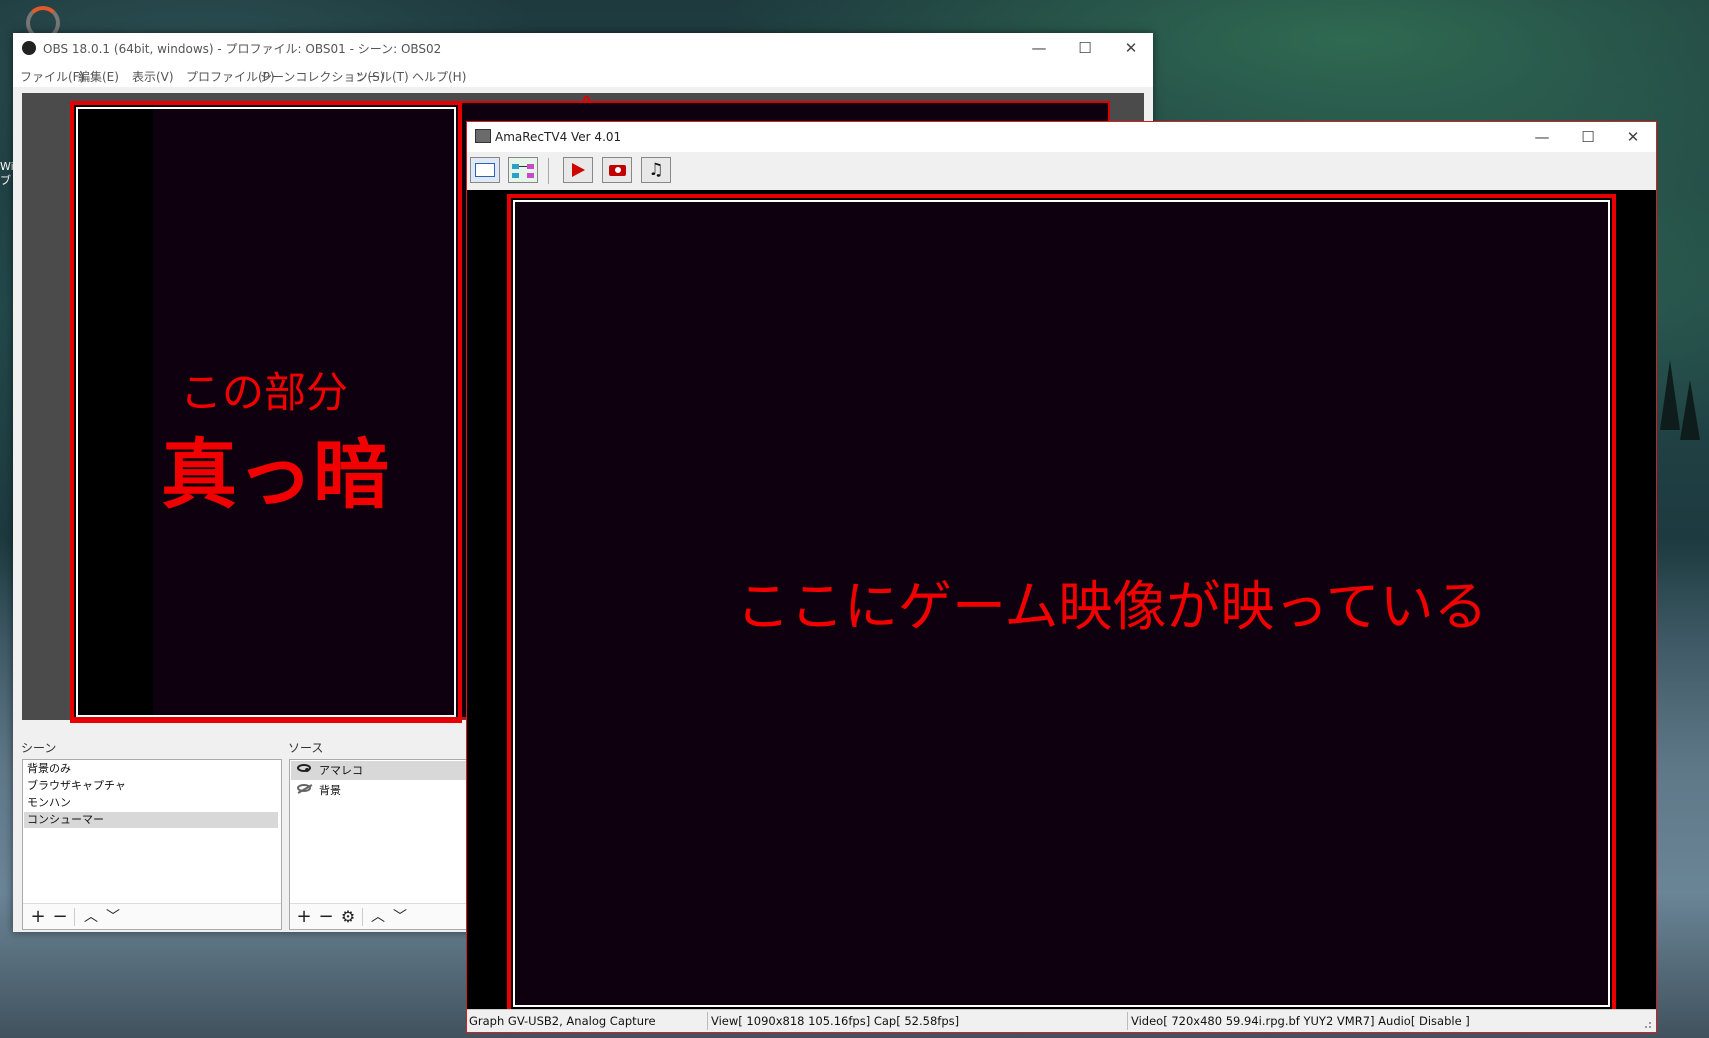  What do you see at coordinates (151, 820) in the screenshot?
I see `scene-item-selected: コンシューマー` at bounding box center [151, 820].